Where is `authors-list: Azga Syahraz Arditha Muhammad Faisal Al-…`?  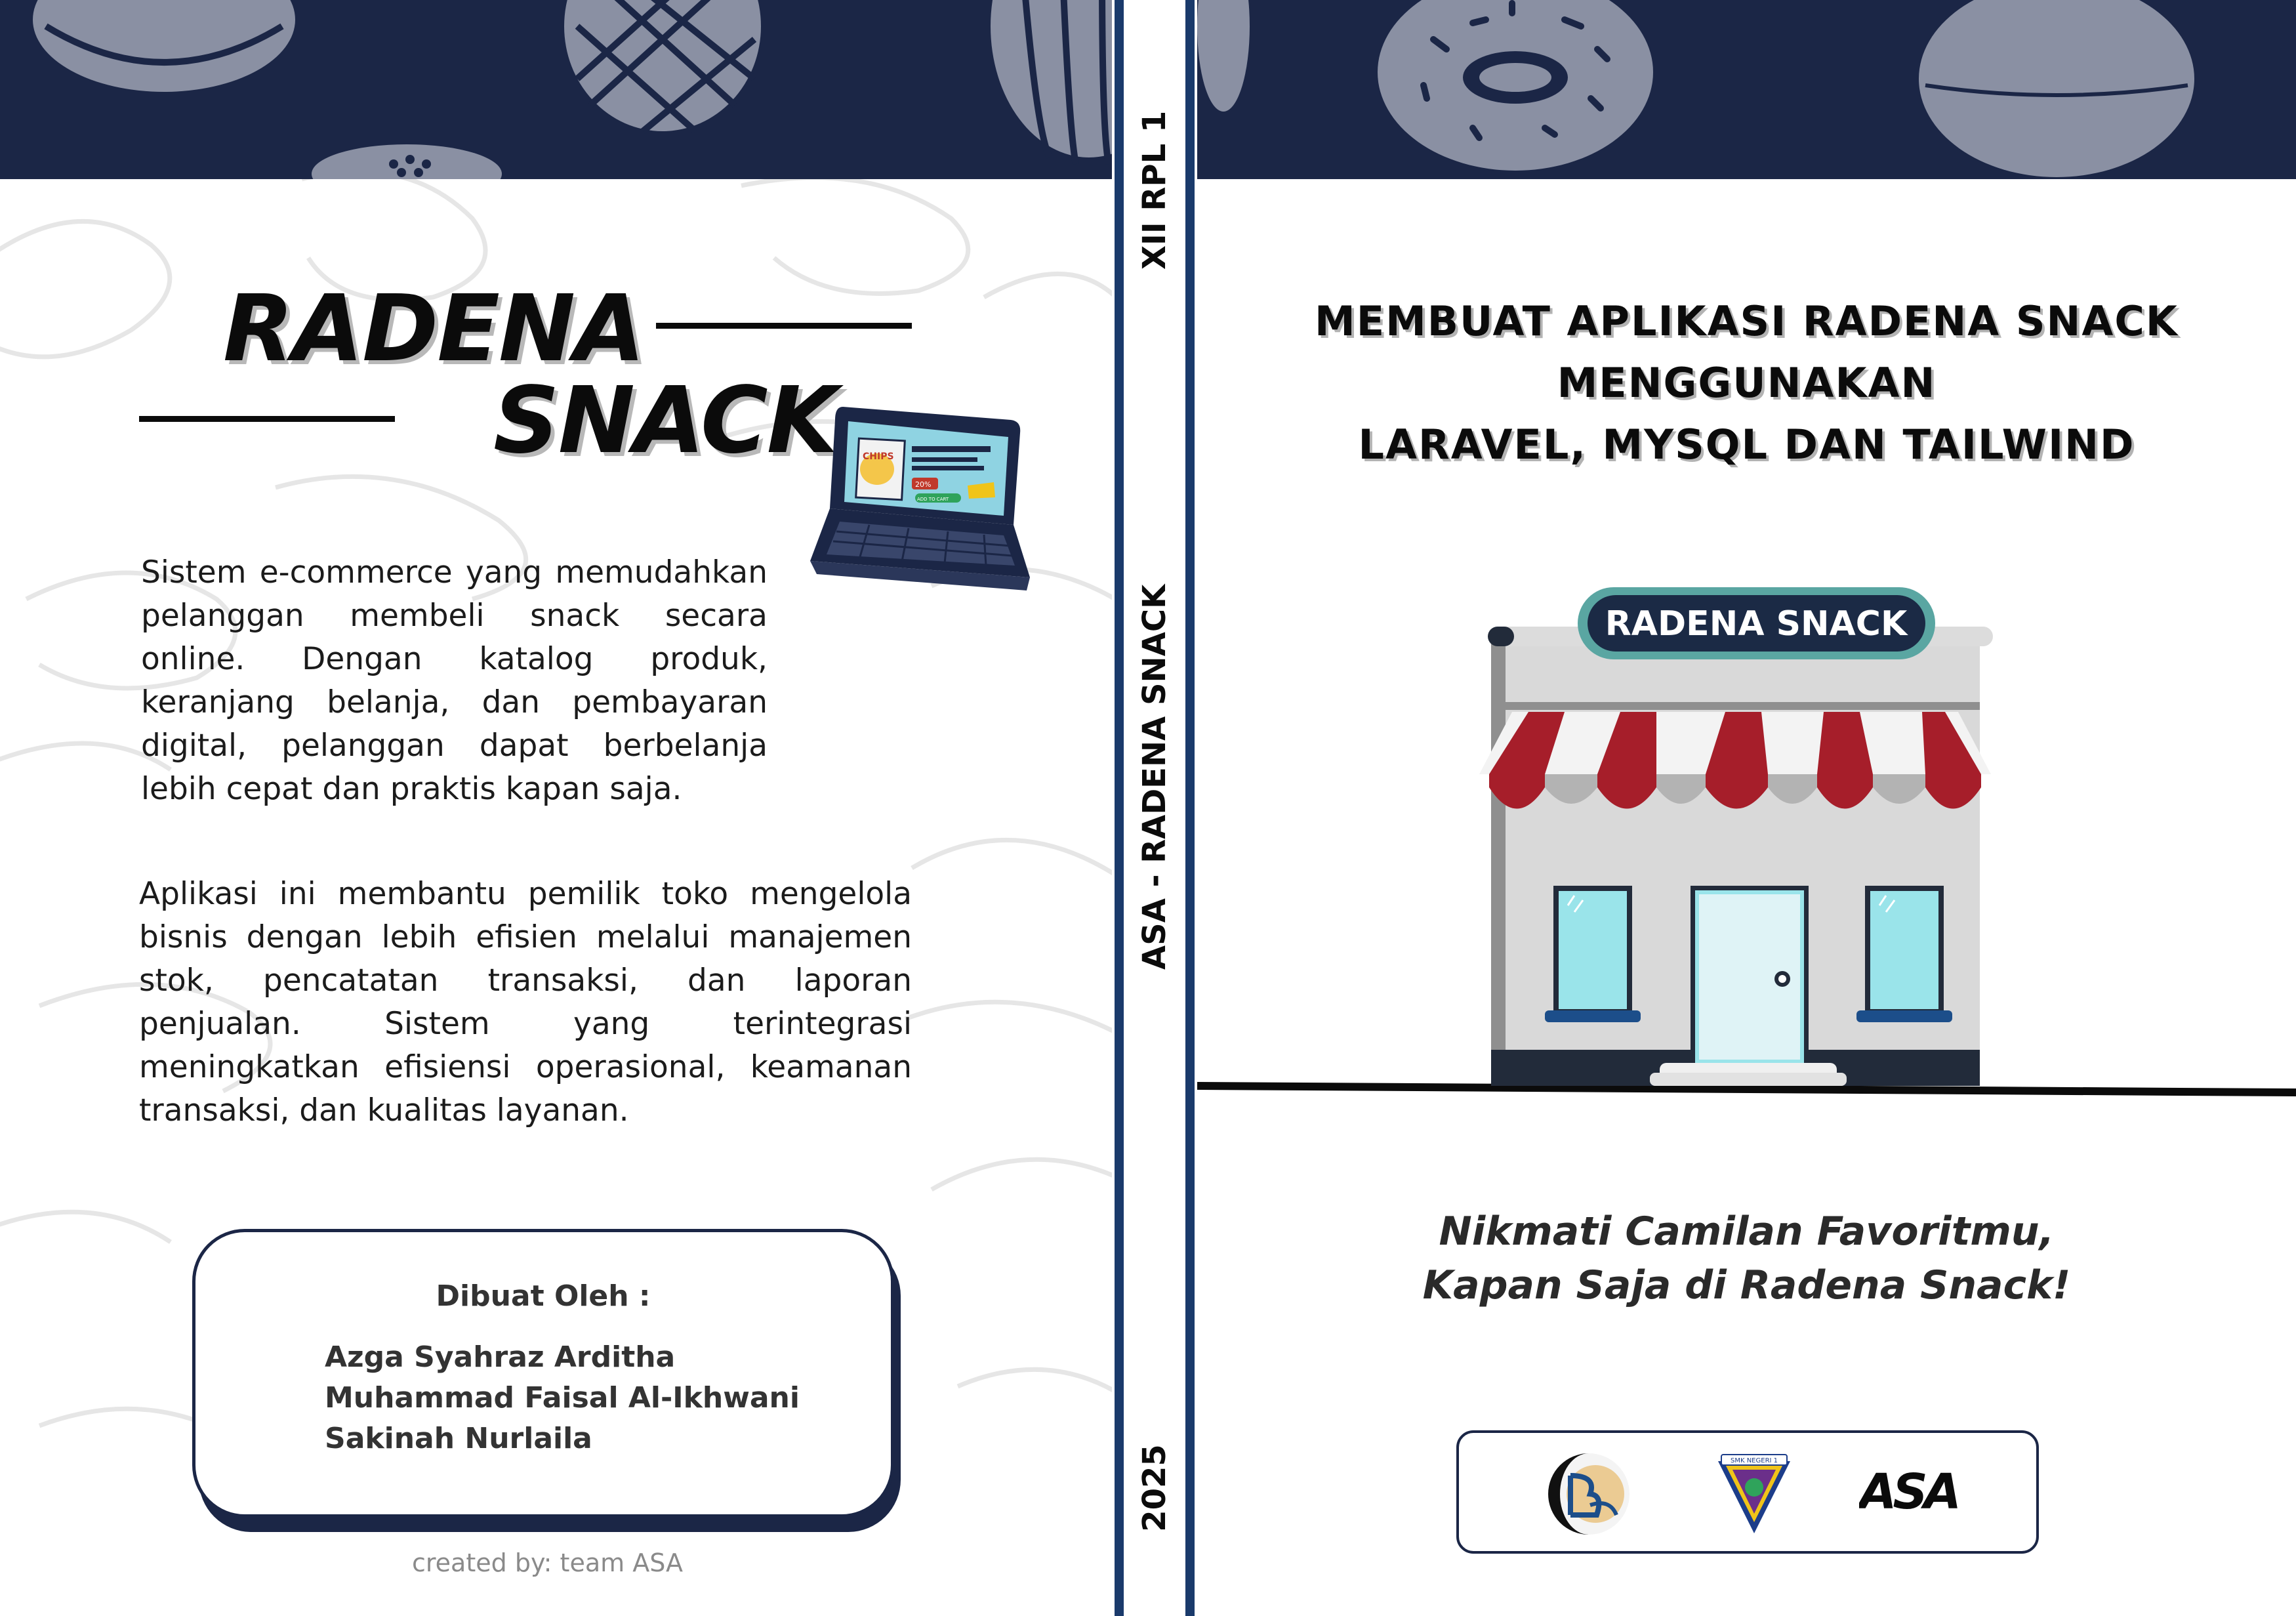 authors-list: Azga Syahraz Arditha Muhammad Faisal Al-… is located at coordinates (562, 1398).